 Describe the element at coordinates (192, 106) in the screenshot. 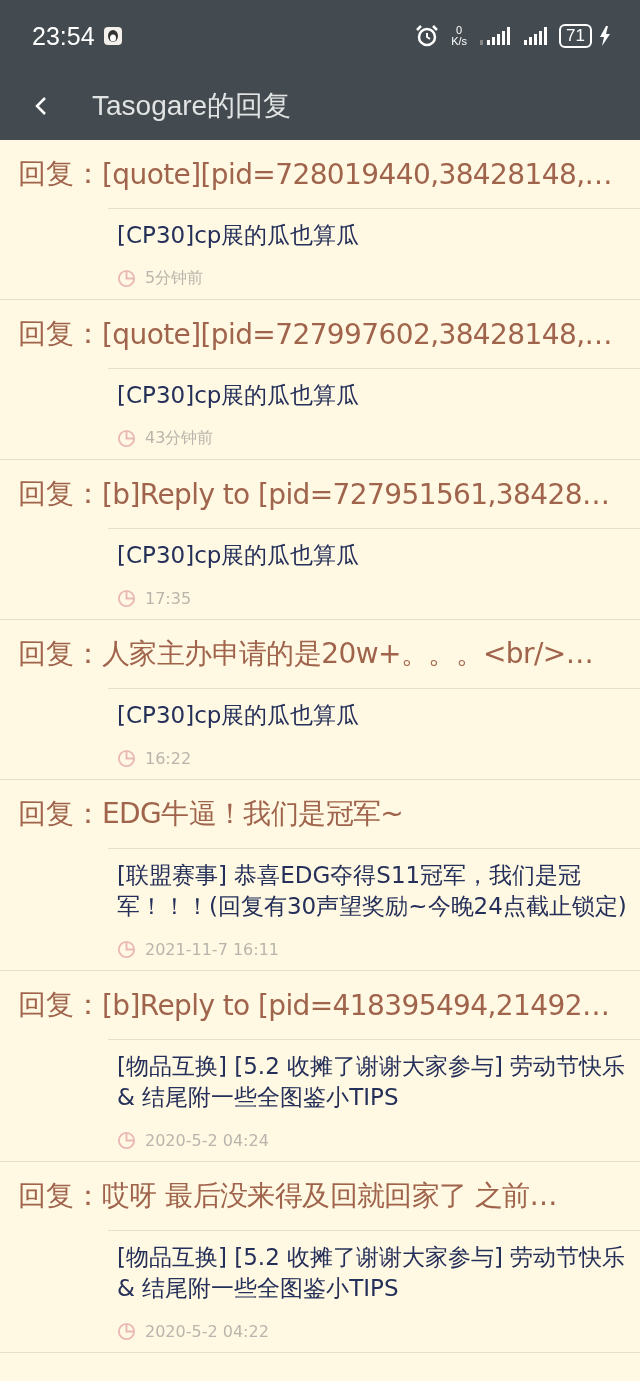

I see `page-title: Tasogare的回复` at that location.